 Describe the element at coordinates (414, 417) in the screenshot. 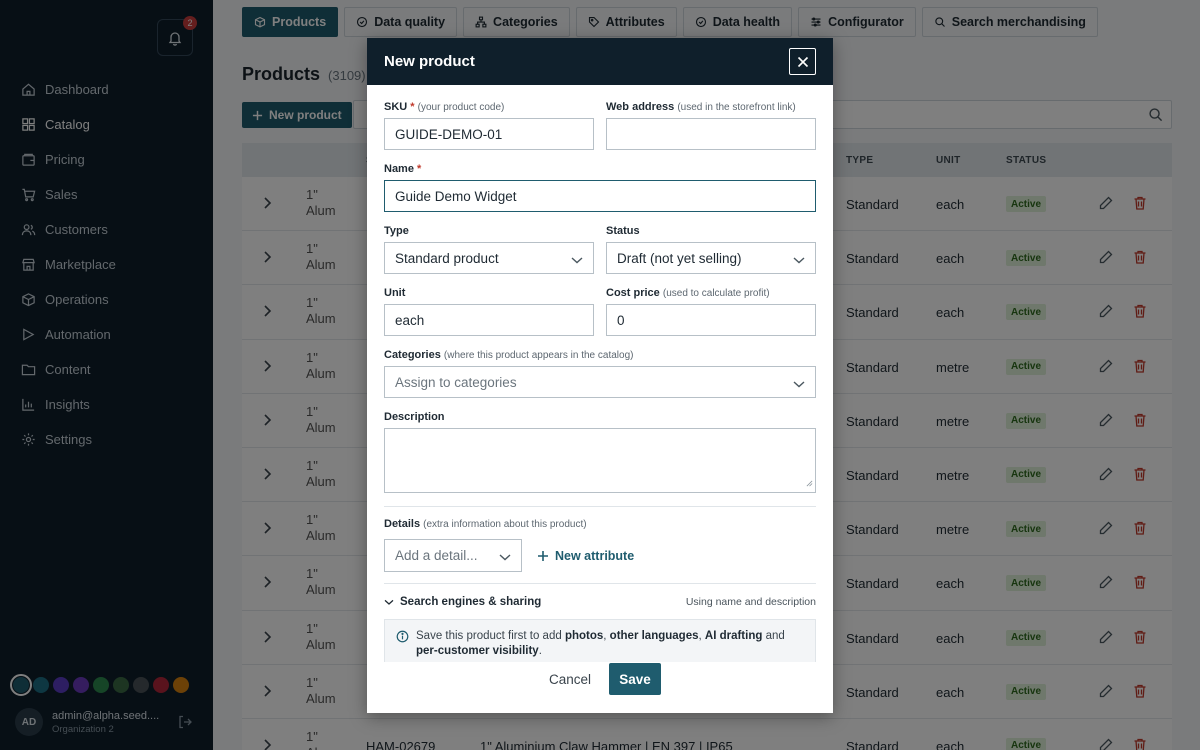

I see `description-label: Description` at that location.